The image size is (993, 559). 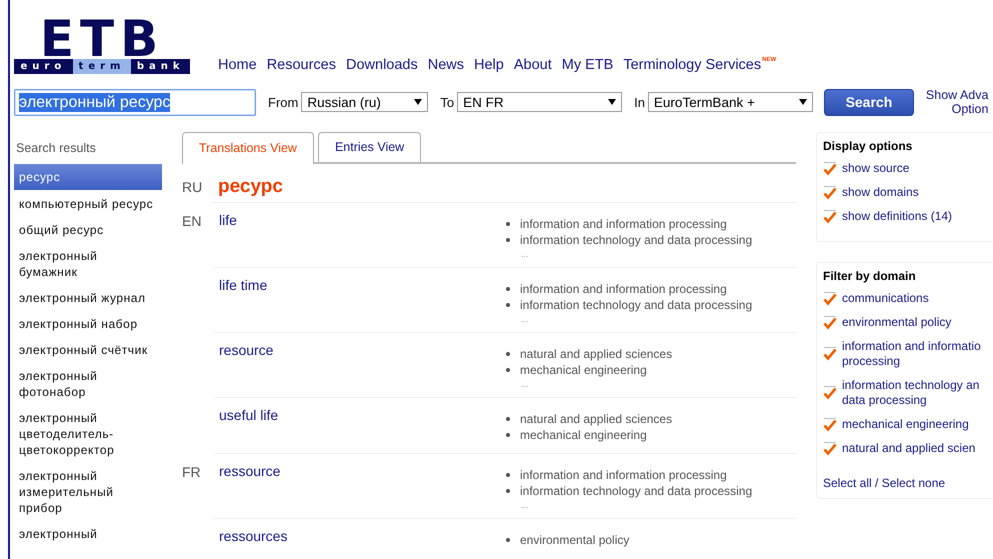 What do you see at coordinates (911, 393) in the screenshot?
I see `option-label: information technology an data processing` at bounding box center [911, 393].